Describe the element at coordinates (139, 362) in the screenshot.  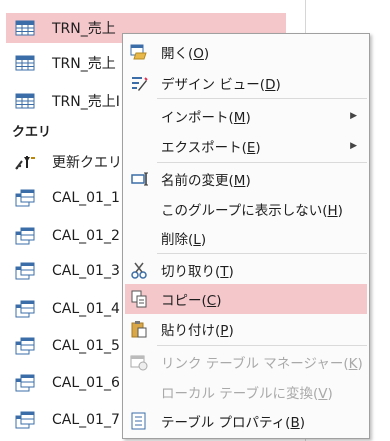
I see `linked-table-manager-icon` at that location.